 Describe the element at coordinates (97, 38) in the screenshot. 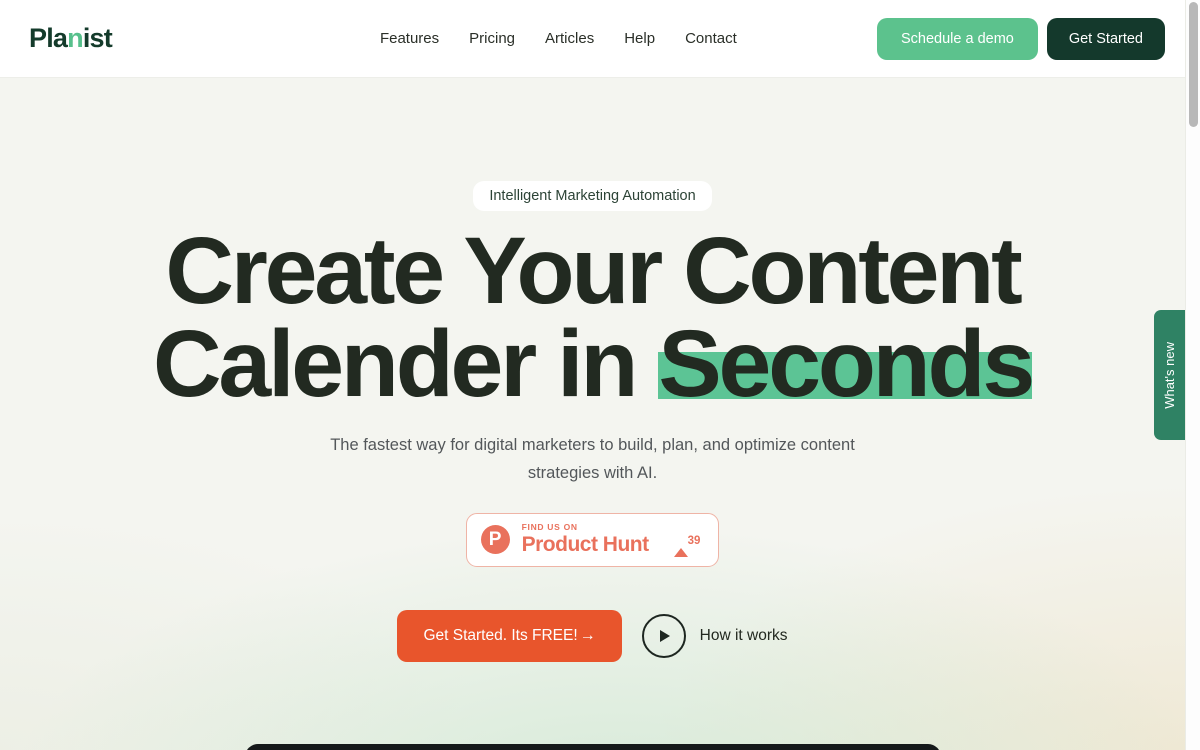

I see `brand-logo-part-3: ist` at that location.